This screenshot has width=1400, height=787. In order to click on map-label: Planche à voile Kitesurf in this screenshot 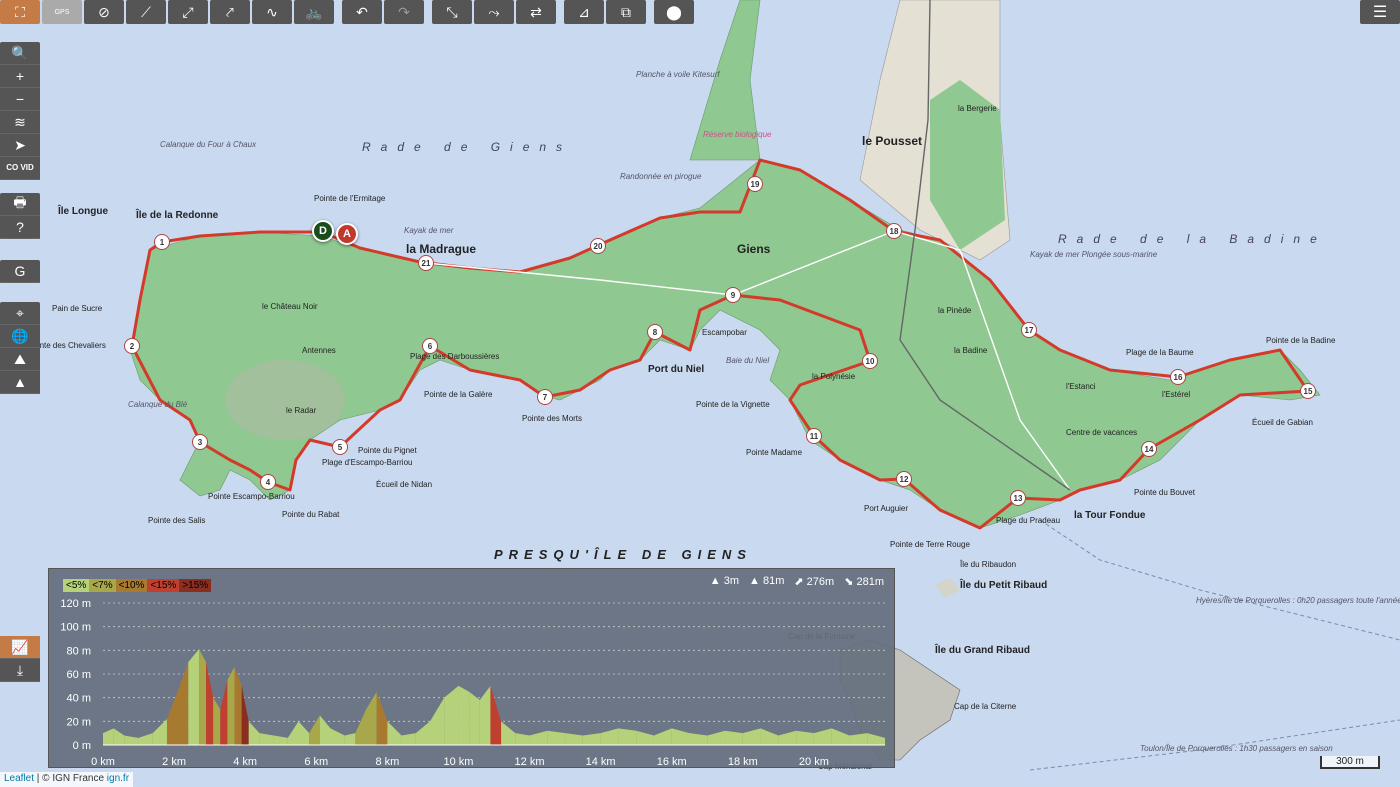, I will do `click(678, 74)`.